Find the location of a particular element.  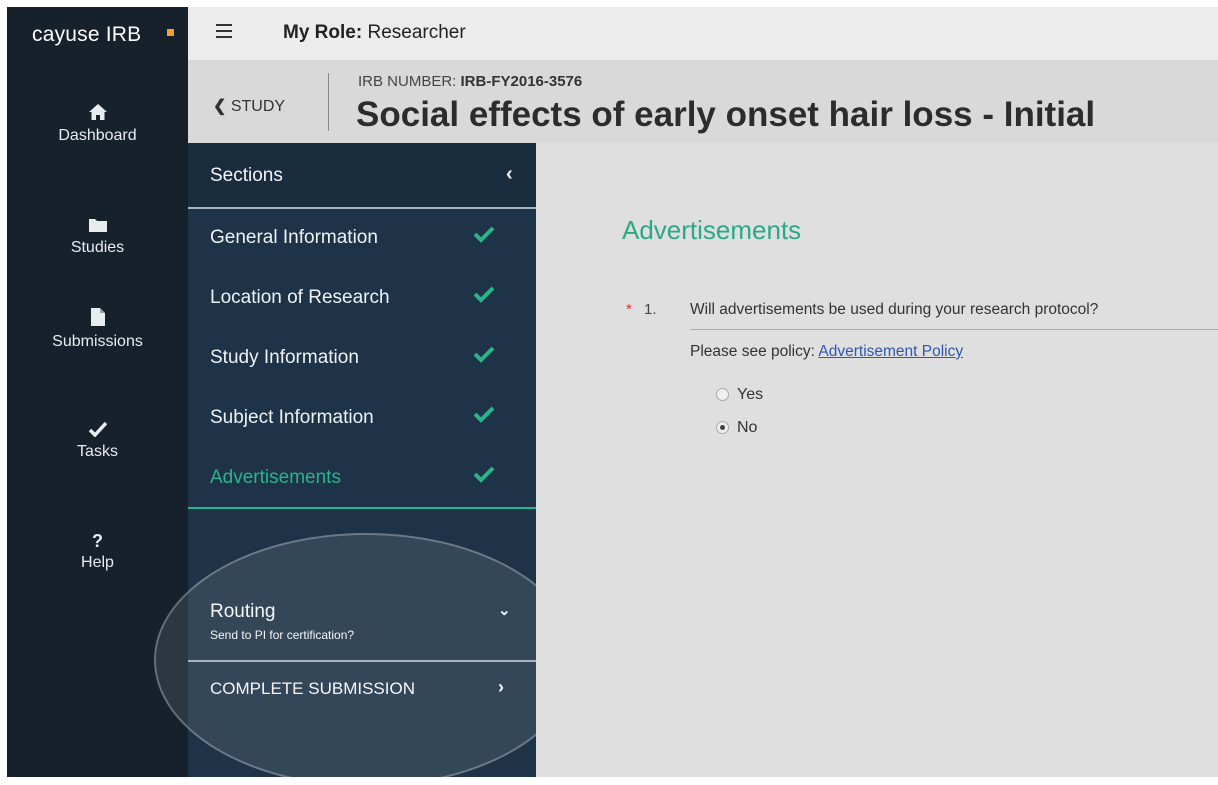

active-section-underline is located at coordinates (362, 508).